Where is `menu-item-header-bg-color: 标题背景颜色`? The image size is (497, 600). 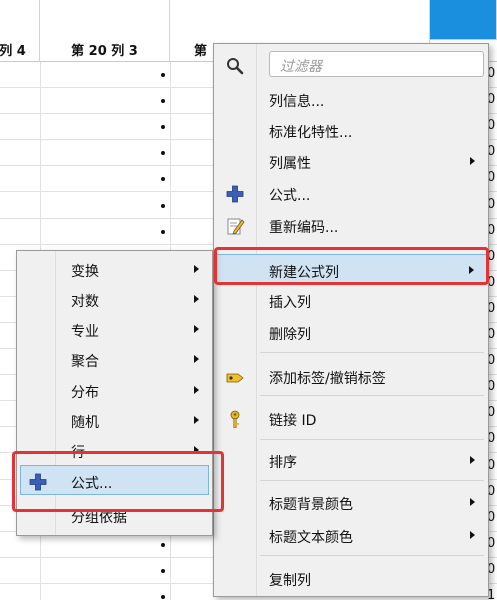
menu-item-header-bg-color: 标题背景颜色 is located at coordinates (351, 502).